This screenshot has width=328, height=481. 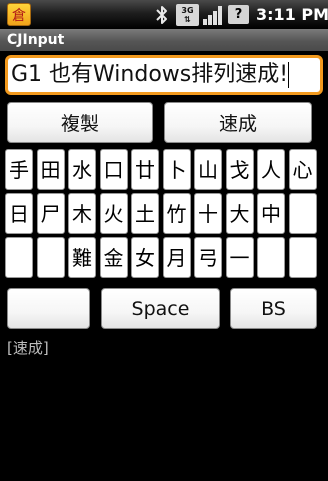 I want to click on cangjie-key: 弓, so click(x=208, y=257).